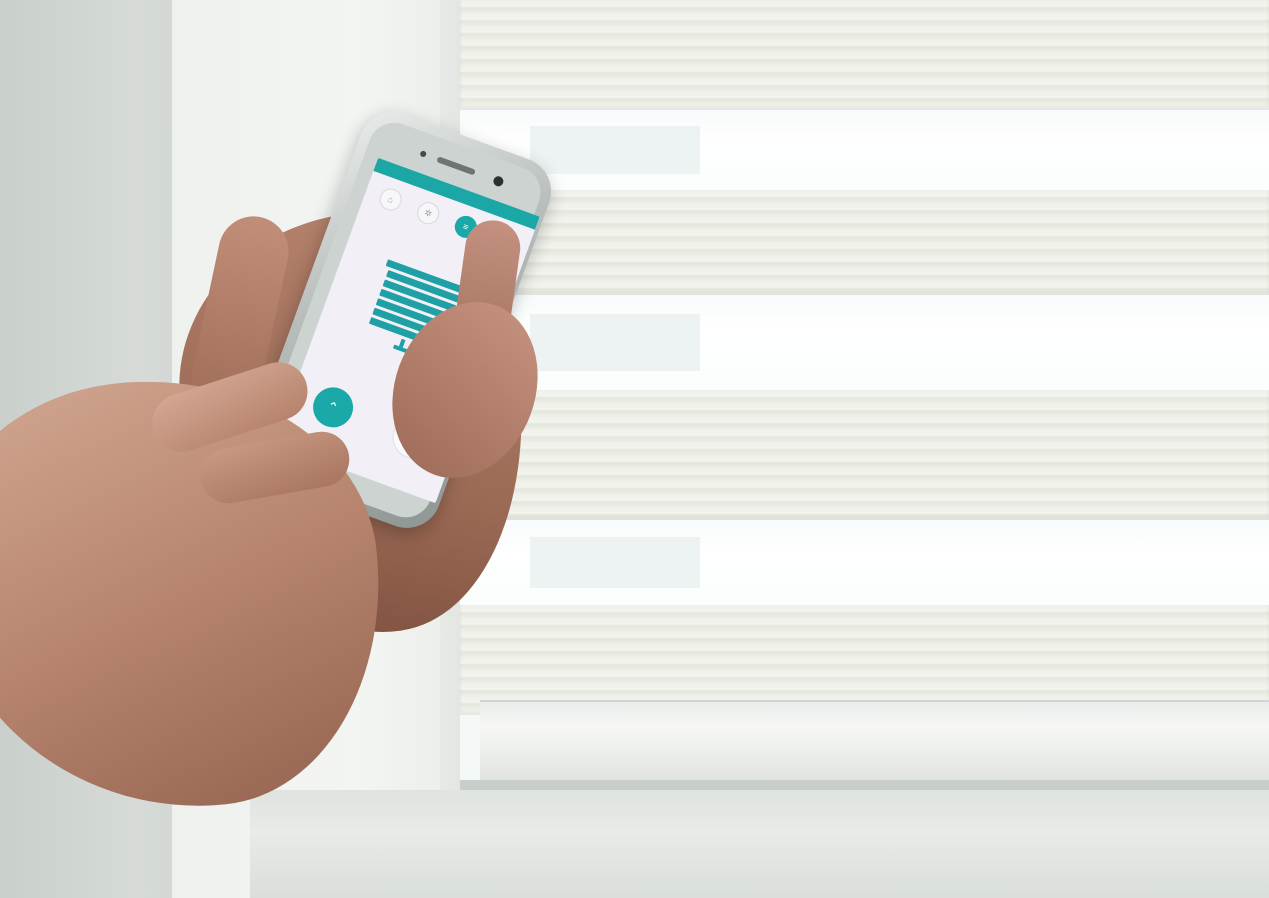 This screenshot has width=1269, height=898. What do you see at coordinates (423, 154) in the screenshot?
I see `proximity-sensor` at bounding box center [423, 154].